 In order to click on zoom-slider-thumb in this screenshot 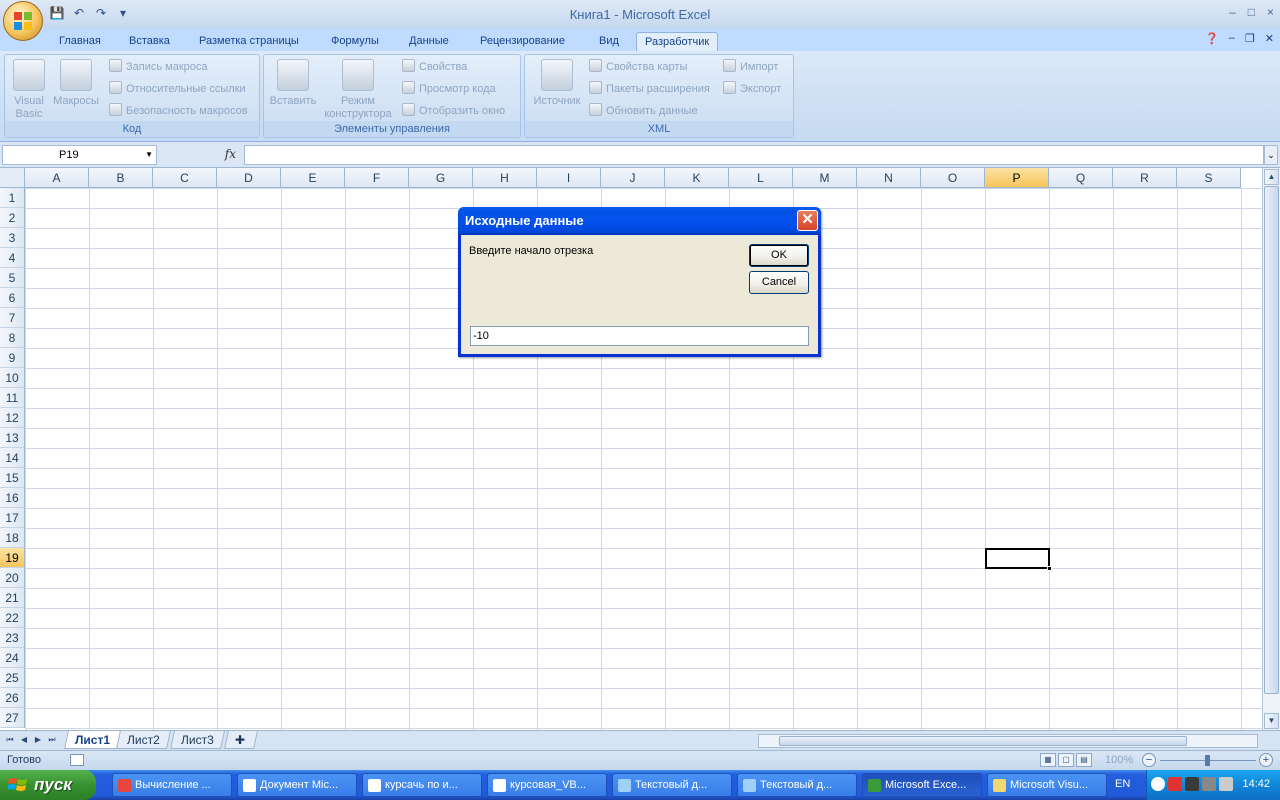, I will do `click(1207, 760)`.